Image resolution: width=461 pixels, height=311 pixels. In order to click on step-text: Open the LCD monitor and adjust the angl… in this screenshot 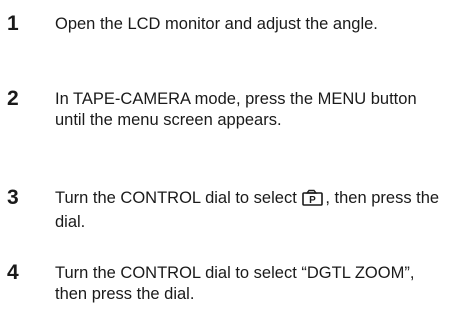, I will do `click(216, 24)`.